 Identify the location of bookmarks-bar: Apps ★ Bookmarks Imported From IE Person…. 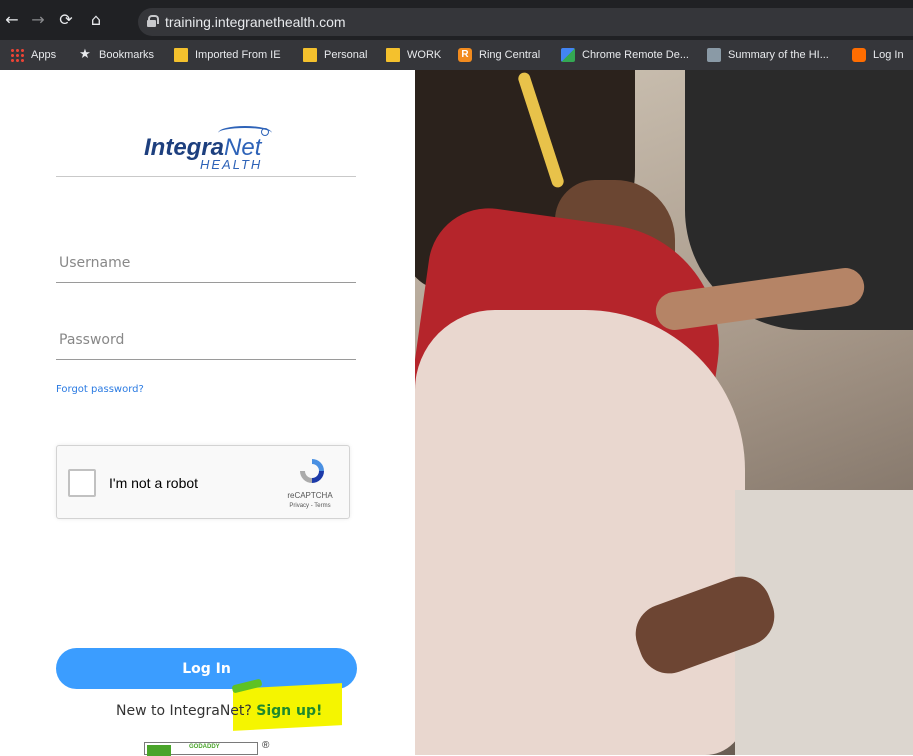
(456, 55).